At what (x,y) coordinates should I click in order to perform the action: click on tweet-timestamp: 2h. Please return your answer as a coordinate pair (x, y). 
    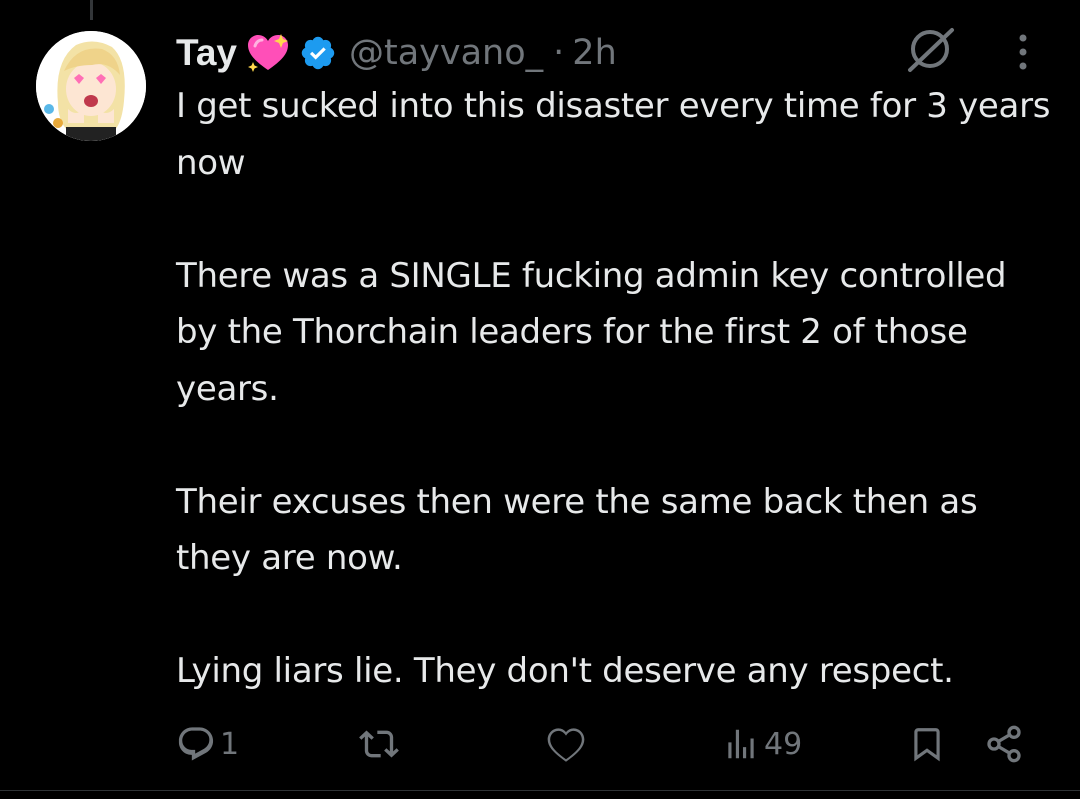
    Looking at the image, I should click on (594, 53).